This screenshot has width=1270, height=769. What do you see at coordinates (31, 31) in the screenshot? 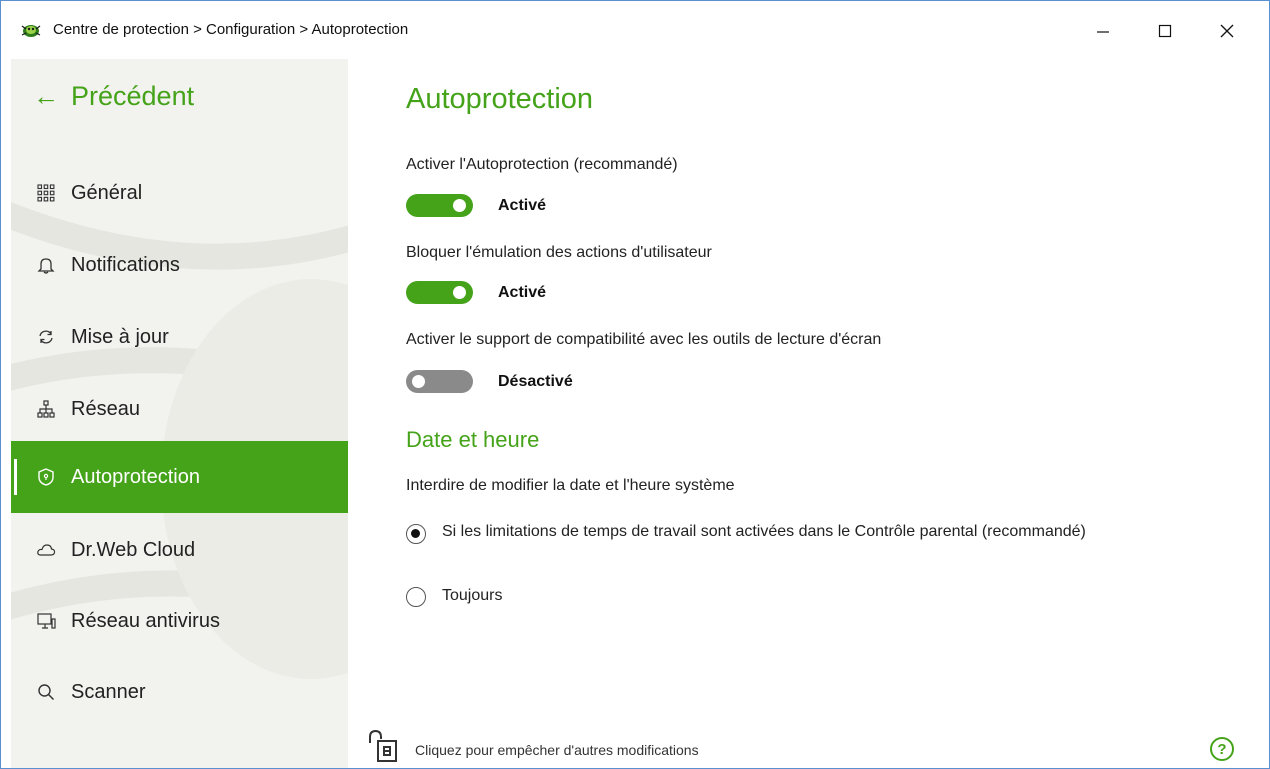
I see `drweb-spider-icon` at bounding box center [31, 31].